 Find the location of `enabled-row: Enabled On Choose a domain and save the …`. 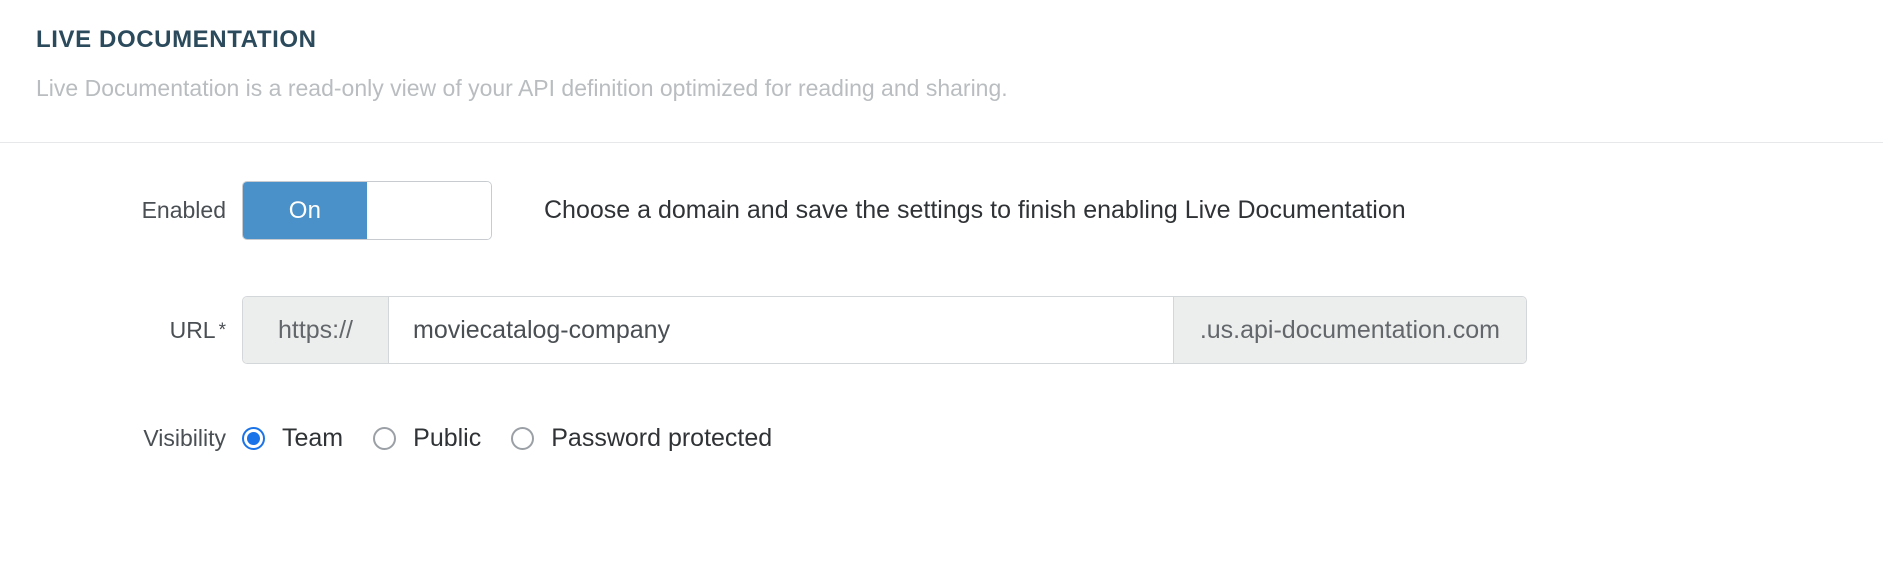

enabled-row: Enabled On Choose a domain and save the … is located at coordinates (941, 210).